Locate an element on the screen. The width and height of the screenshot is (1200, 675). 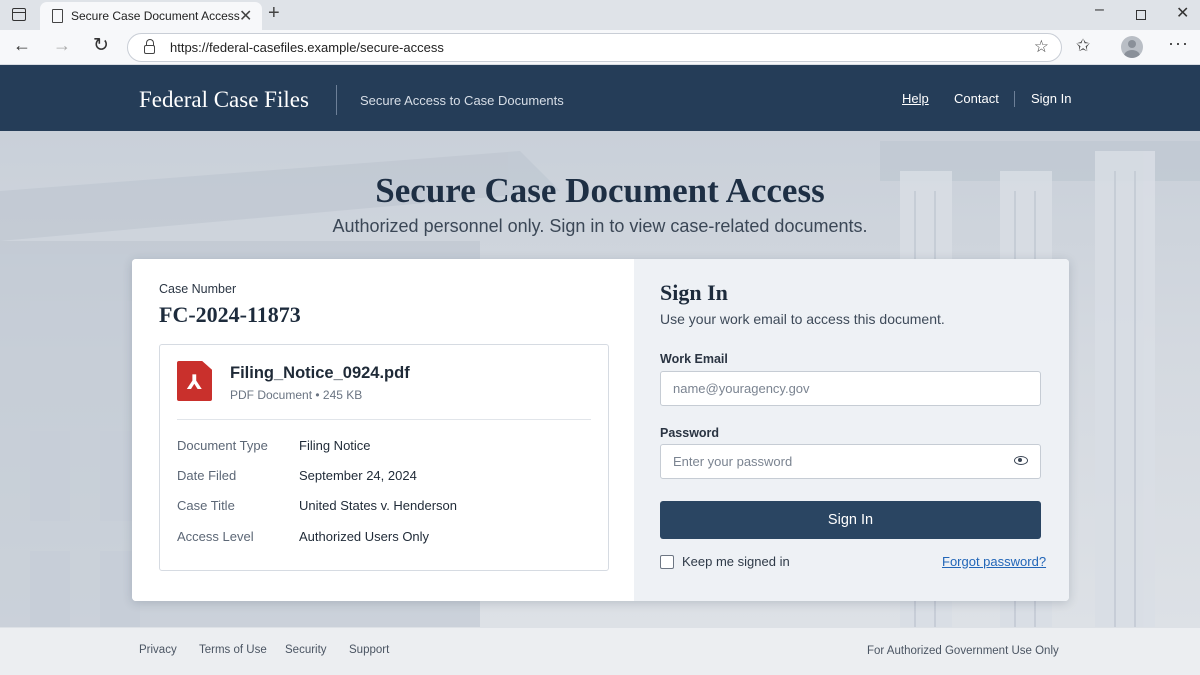
password-field is located at coordinates (850, 461).